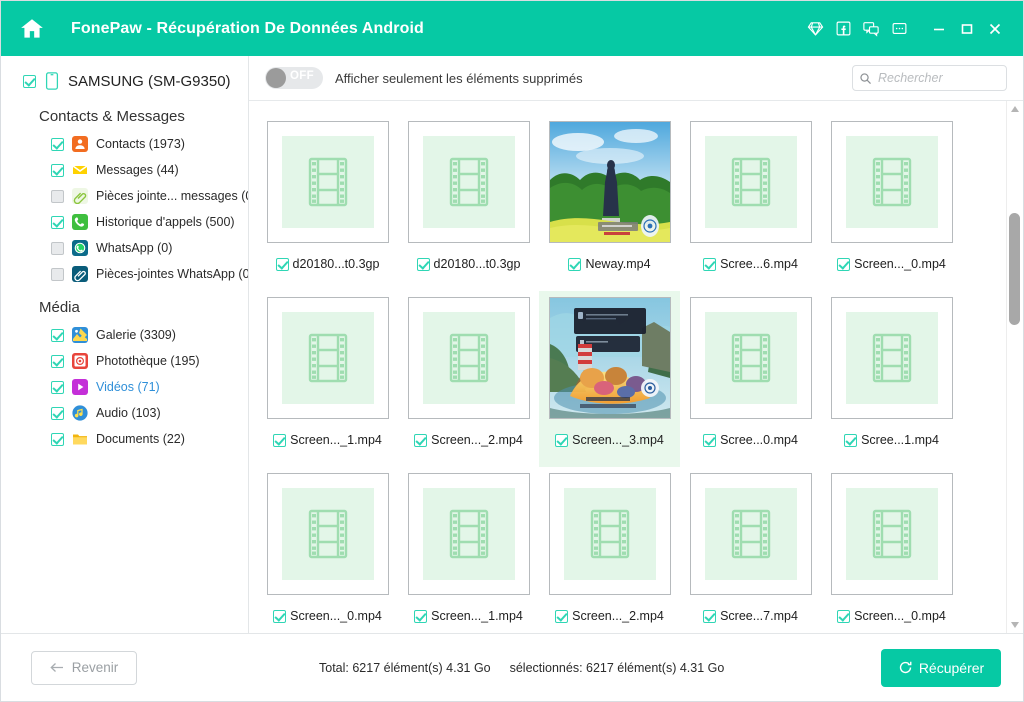 The width and height of the screenshot is (1024, 702). What do you see at coordinates (939, 29) in the screenshot?
I see `minimize-button` at bounding box center [939, 29].